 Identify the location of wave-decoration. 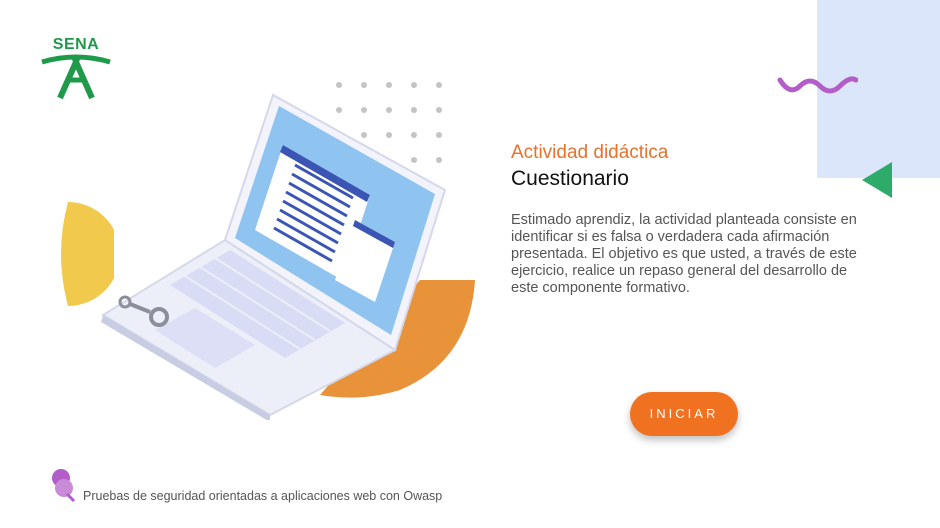
(817, 85).